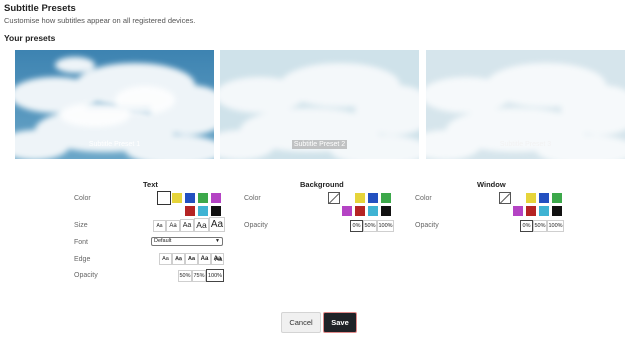 The width and height of the screenshot is (640, 342). I want to click on preset-card-2: Subtitle Preset 2, so click(319, 104).